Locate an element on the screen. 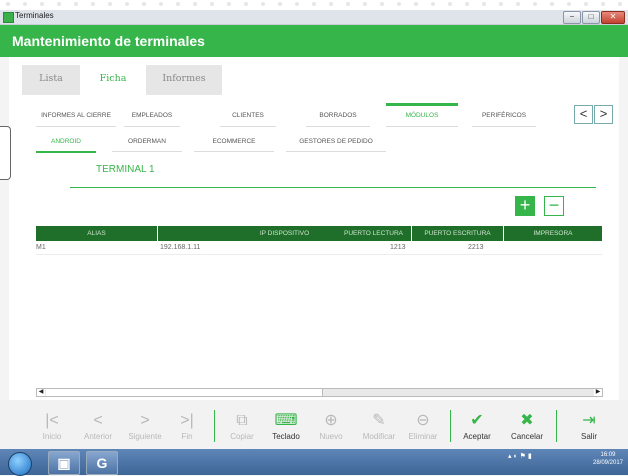 The image size is (628, 476). system-tray-icons: ▴ ◐ ⚑ ▮ is located at coordinates (520, 456).